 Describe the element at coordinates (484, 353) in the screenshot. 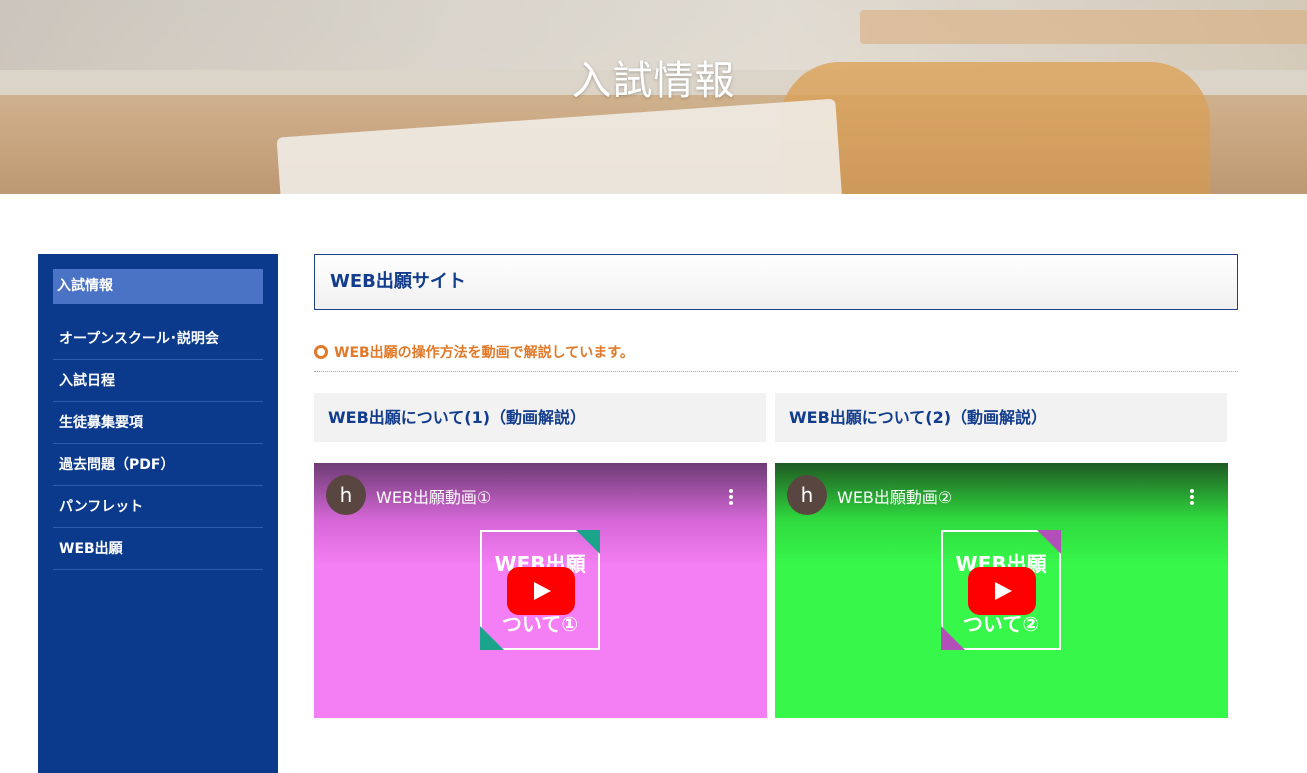

I see `intro-label: WEB出願の操作方法を動画で解説しています。` at that location.